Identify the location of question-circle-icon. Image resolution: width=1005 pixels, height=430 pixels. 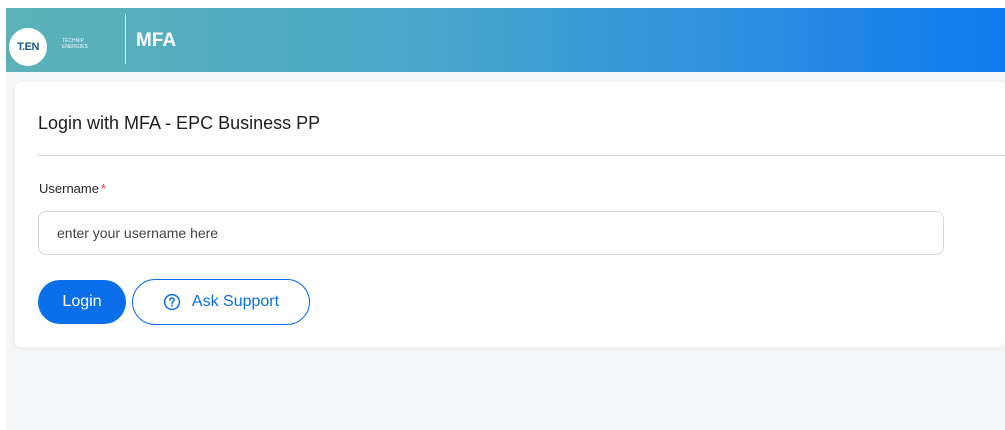
(172, 302).